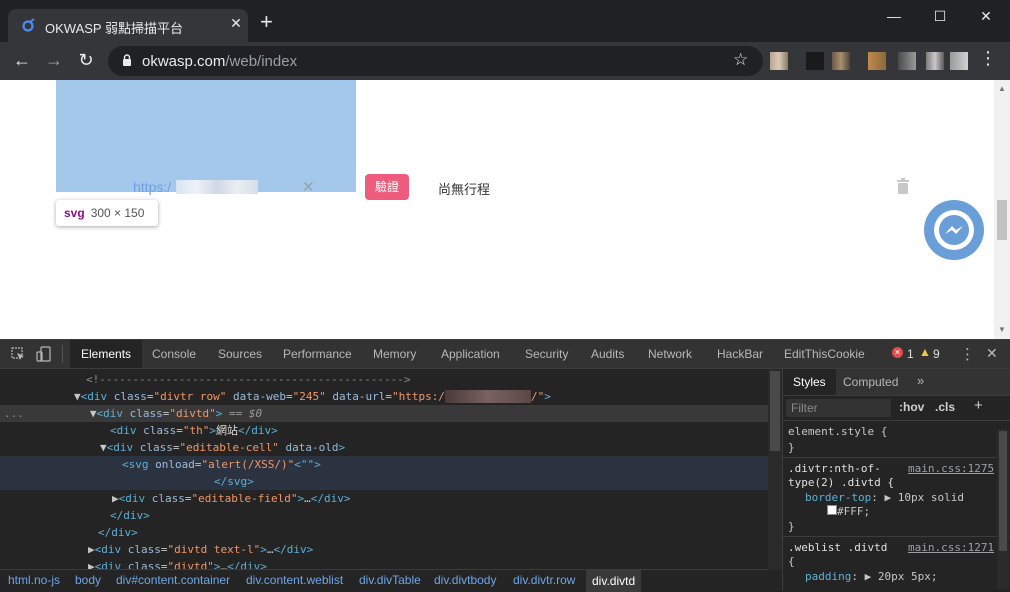  Describe the element at coordinates (911, 407) in the screenshot. I see `hov-toggle: :hov` at that location.